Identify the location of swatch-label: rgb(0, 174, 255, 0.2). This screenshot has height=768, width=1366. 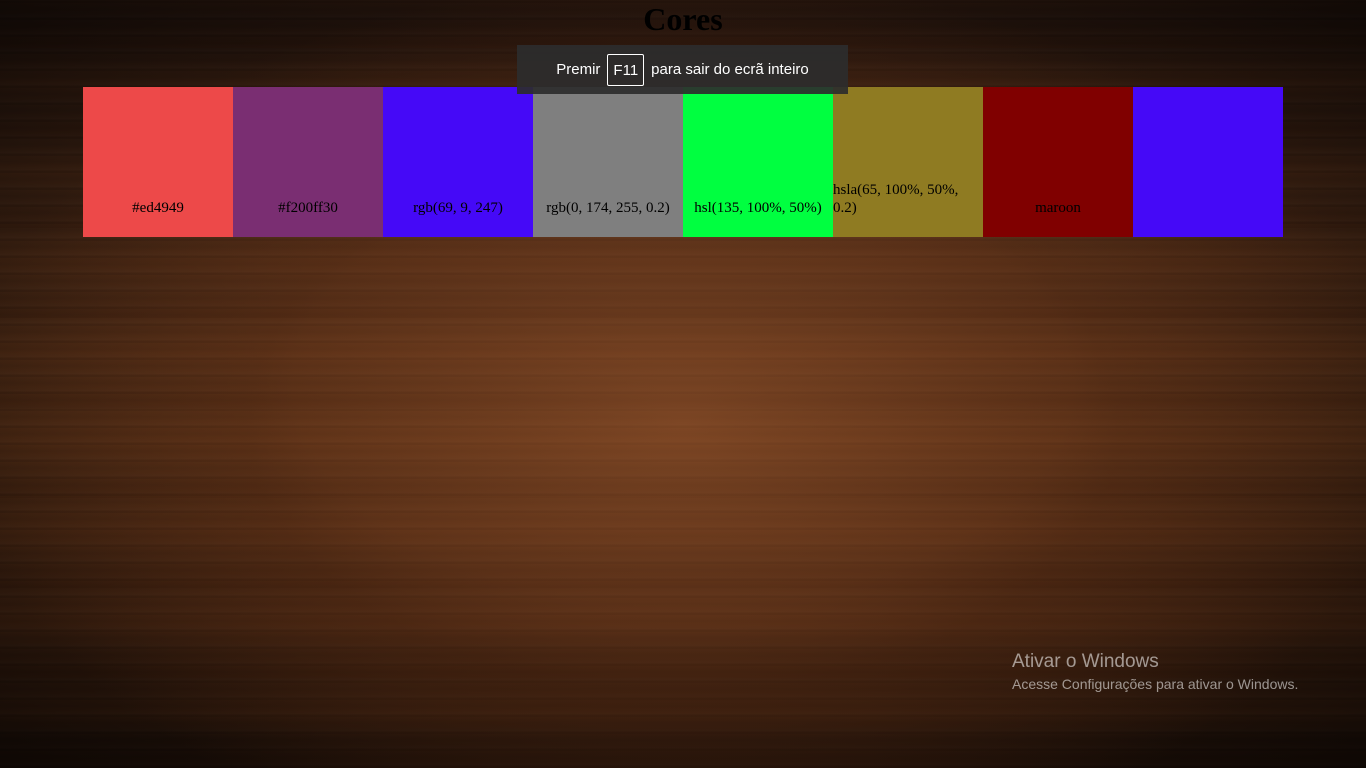
(608, 208).